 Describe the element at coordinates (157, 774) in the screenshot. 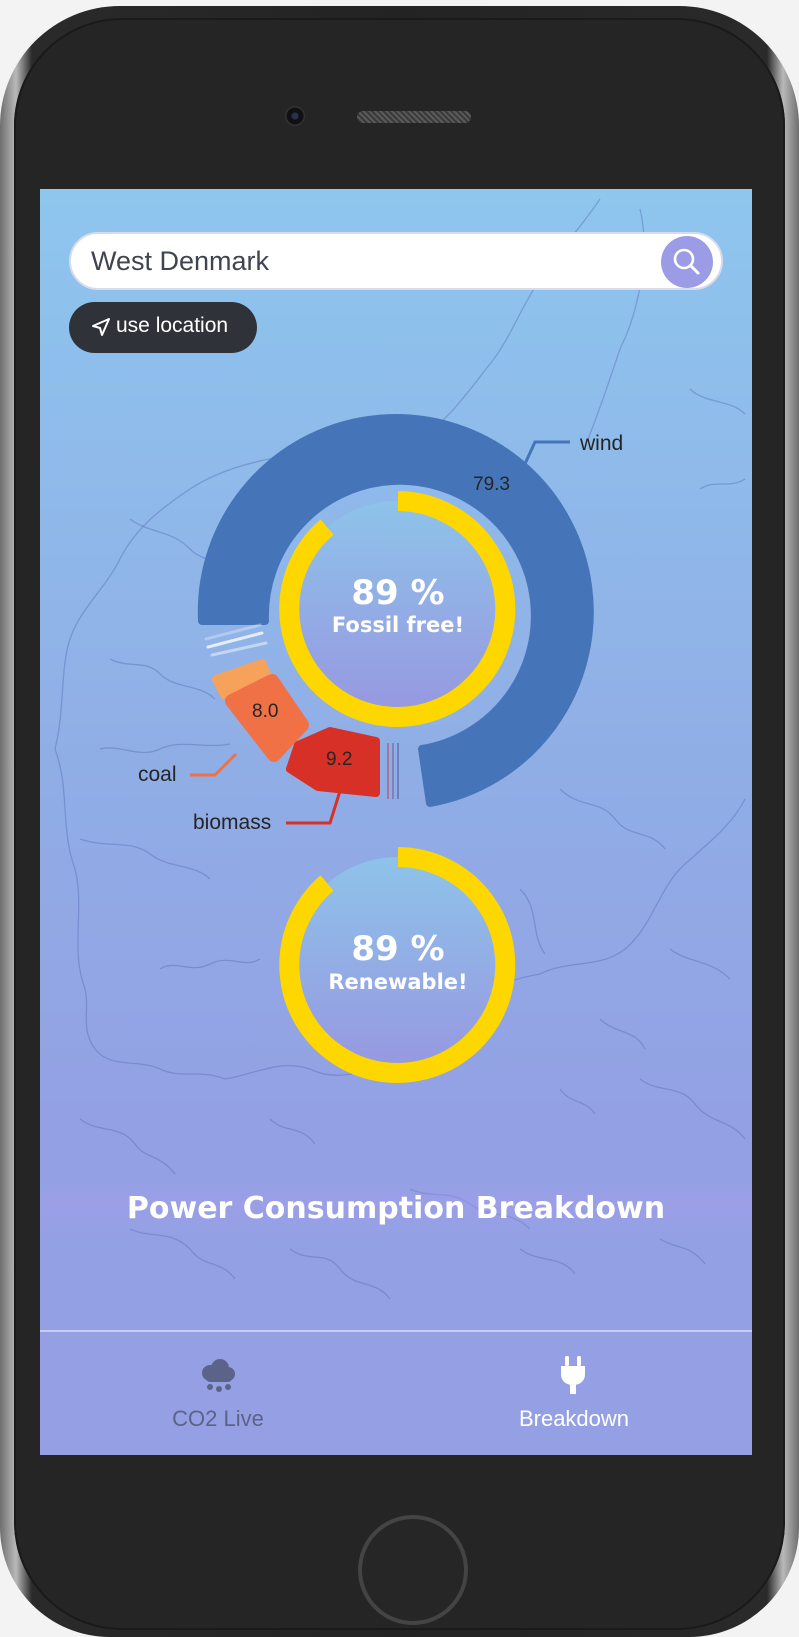

I see `coal-name-label: coal` at that location.